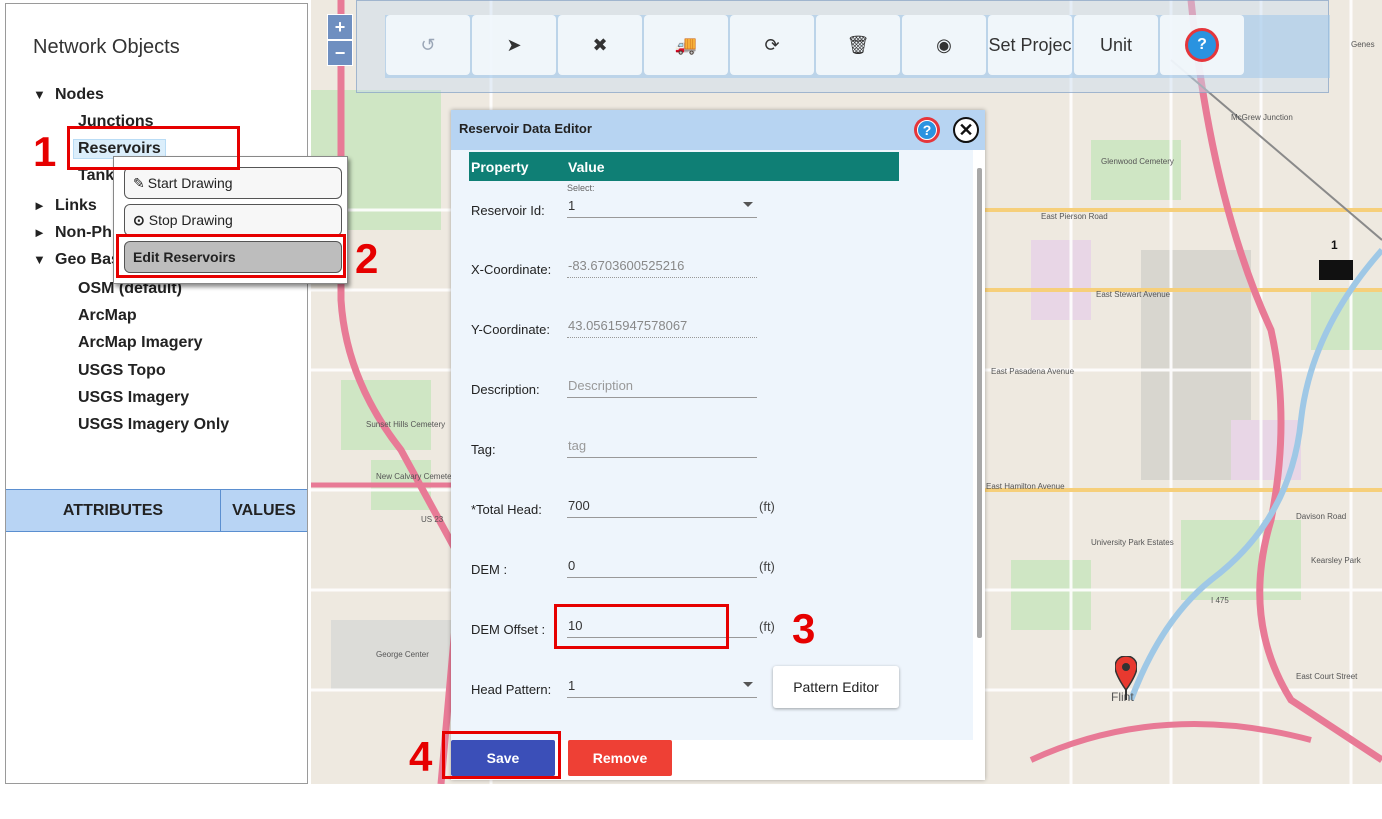  What do you see at coordinates (511, 689) in the screenshot?
I see `head-pattern-label: Head Pattern:` at bounding box center [511, 689].